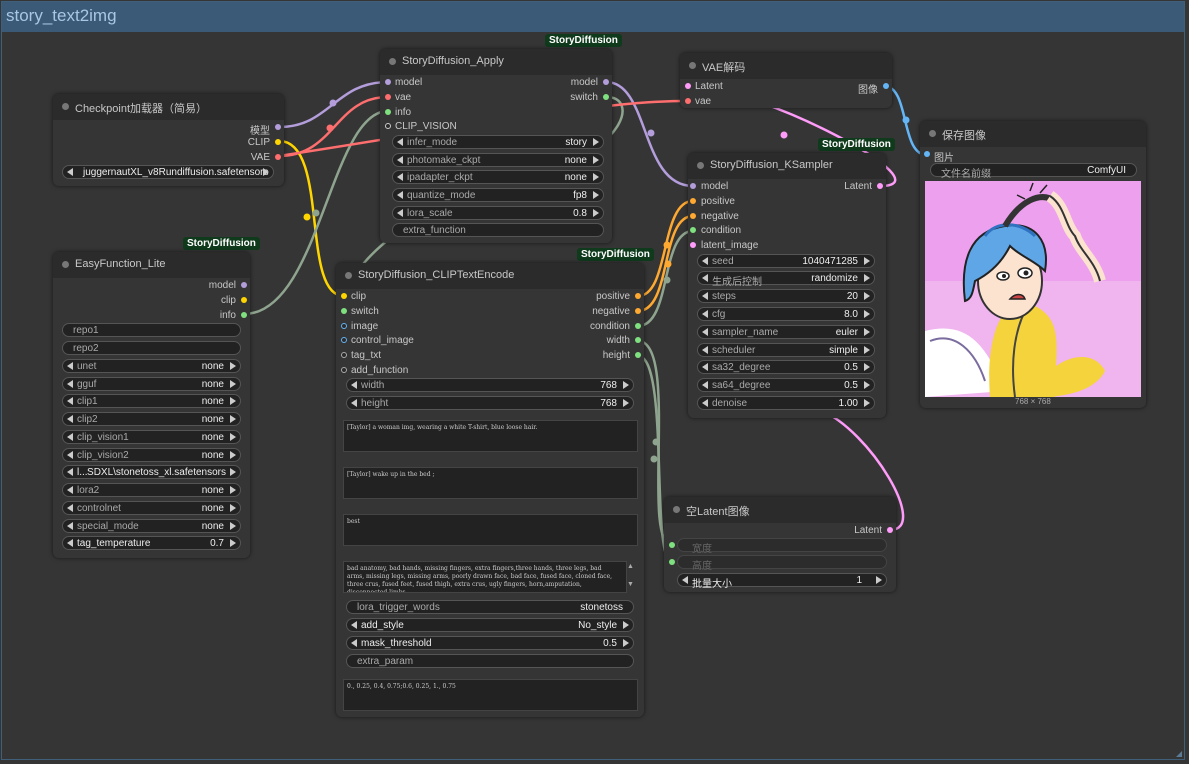 Image resolution: width=1189 pixels, height=764 pixels. I want to click on node-title-bar: StoryDiffusion_KSampler, so click(787, 166).